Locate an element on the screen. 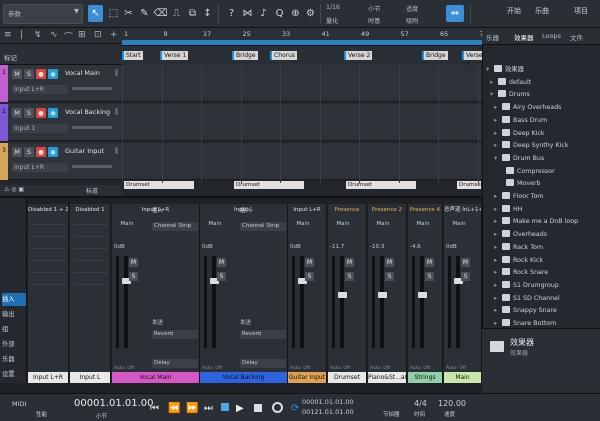 The image size is (600, 421). mixer-top-label: 总声道 InL+1+2 is located at coordinates (463, 210).